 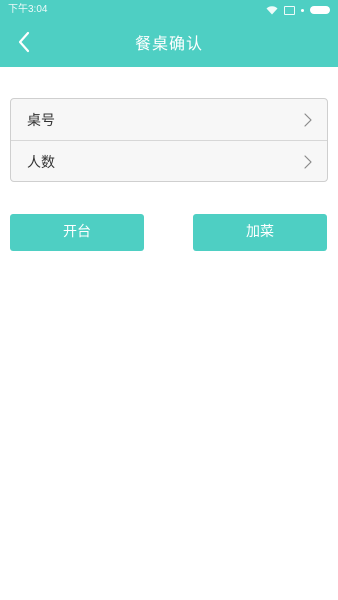 I want to click on open-table-button: 开台, so click(x=77, y=232).